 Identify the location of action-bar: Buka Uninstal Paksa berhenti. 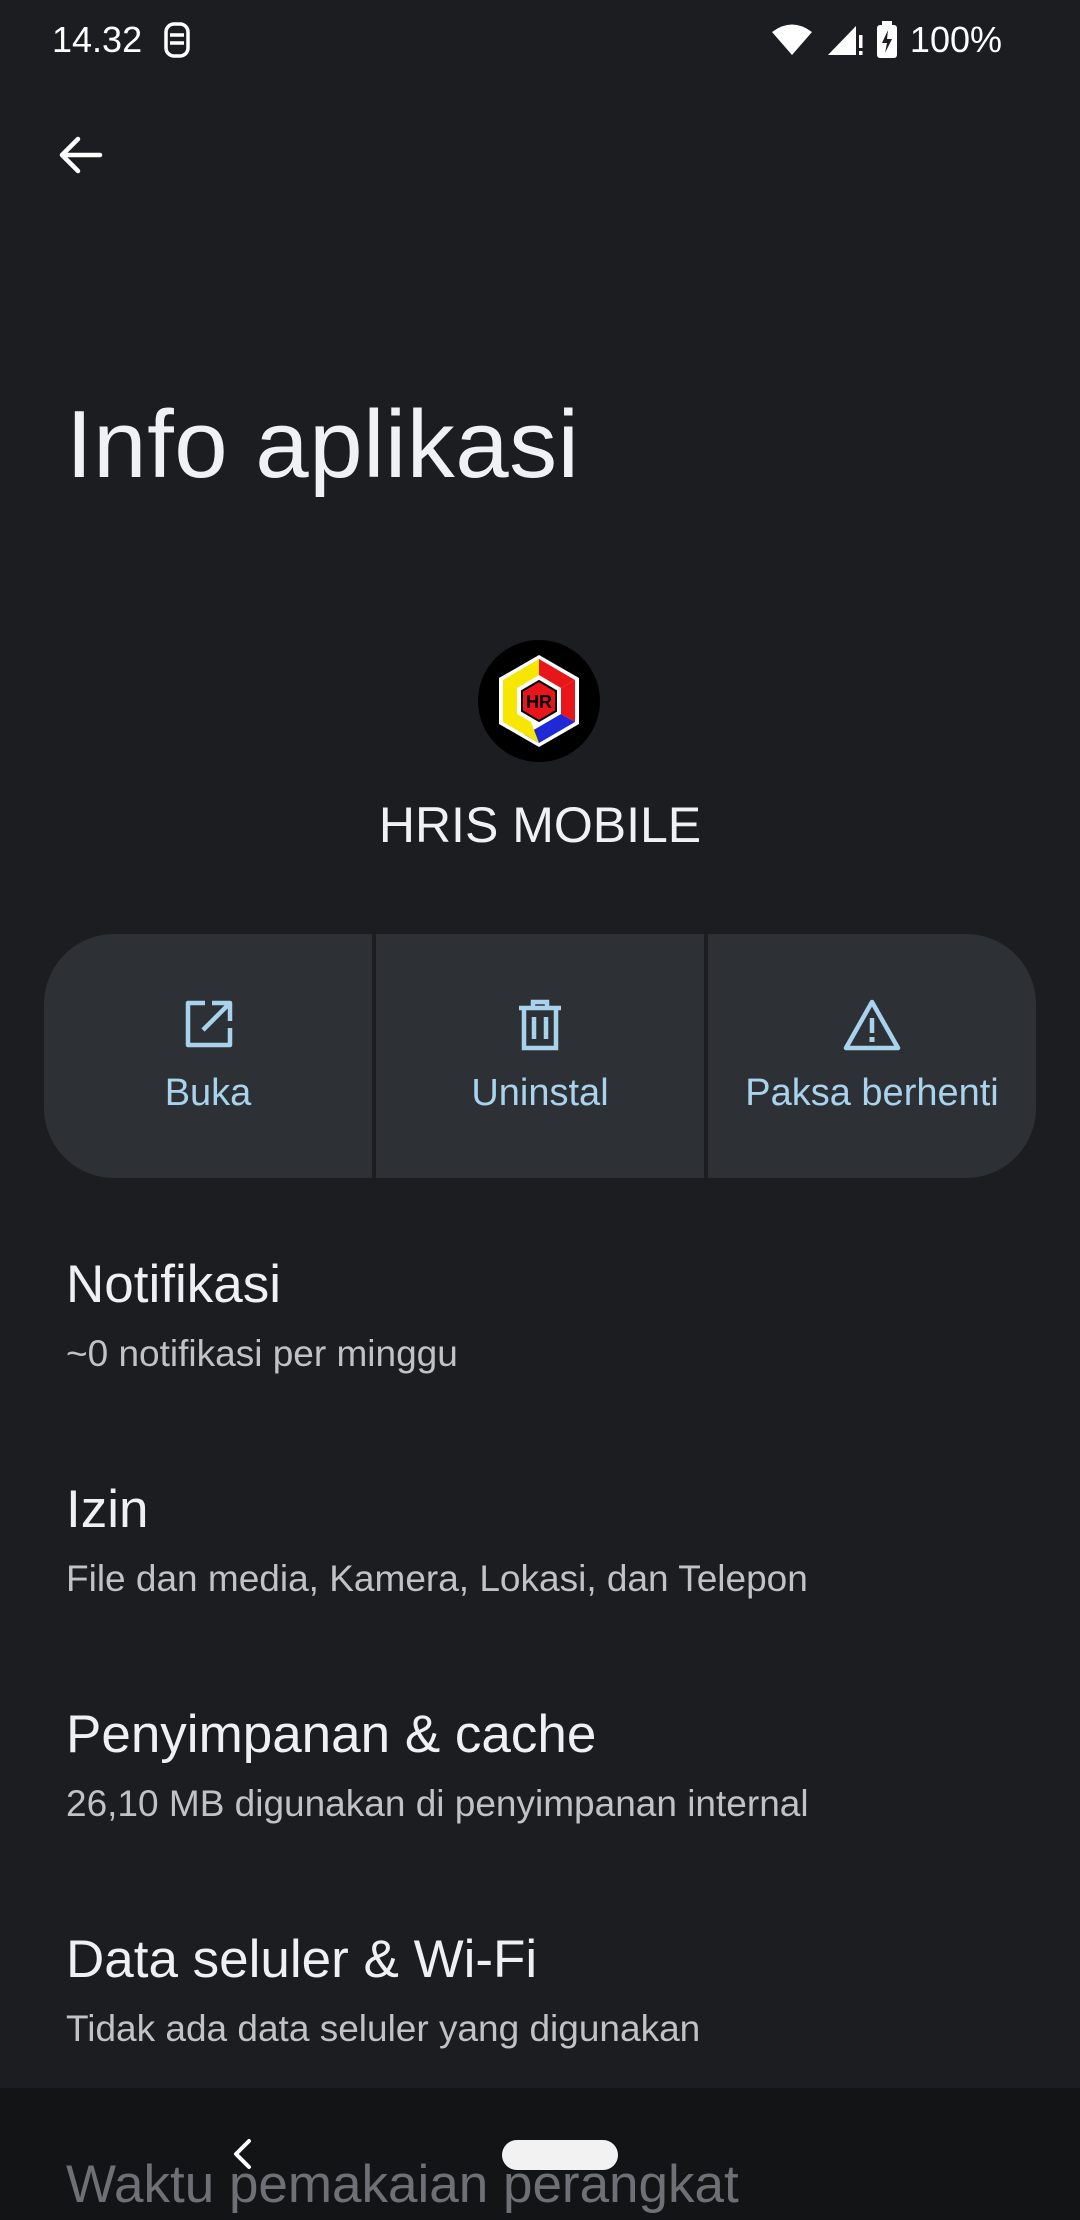
(540, 1056).